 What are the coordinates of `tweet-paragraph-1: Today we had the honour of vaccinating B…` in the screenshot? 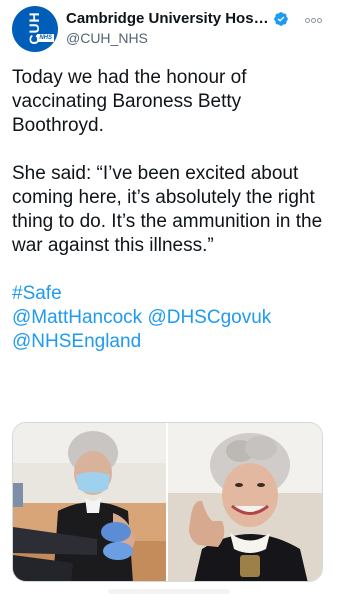 It's located at (129, 101).